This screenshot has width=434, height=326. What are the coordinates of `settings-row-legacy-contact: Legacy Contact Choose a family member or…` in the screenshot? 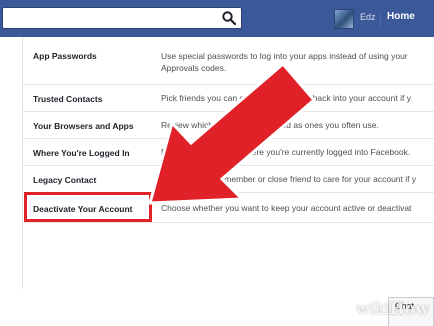 It's located at (228, 179).